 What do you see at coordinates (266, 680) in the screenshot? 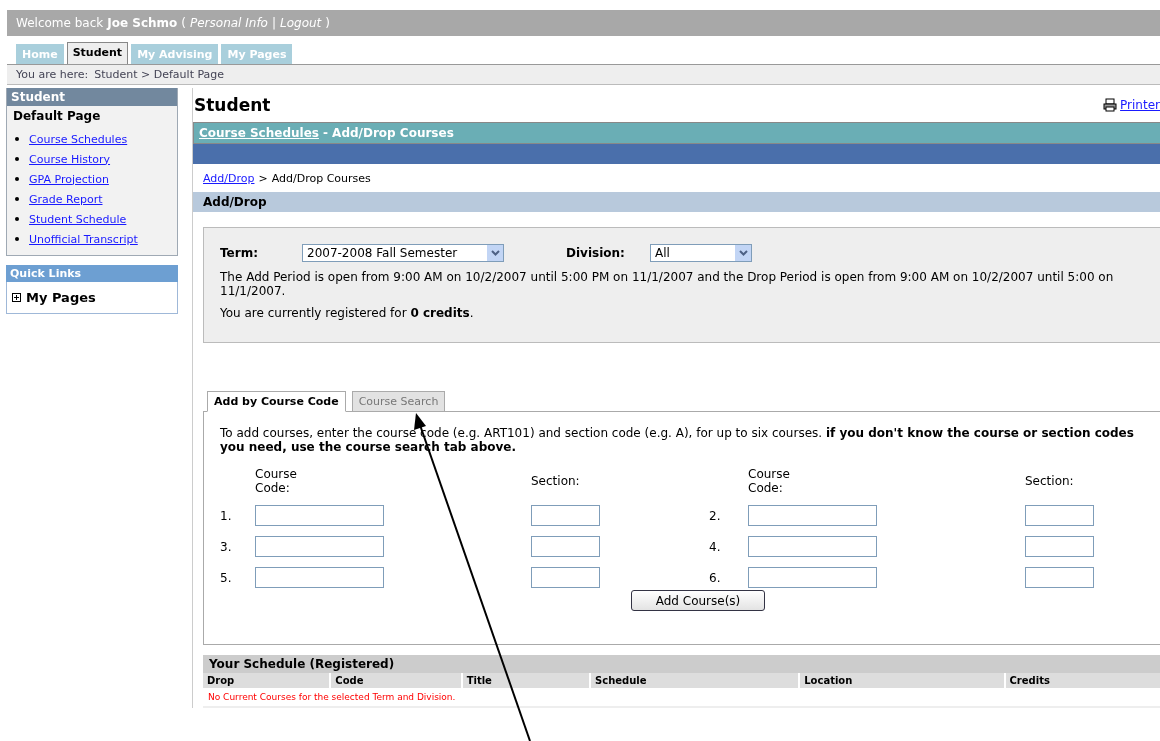
I see `column-header: Drop` at bounding box center [266, 680].